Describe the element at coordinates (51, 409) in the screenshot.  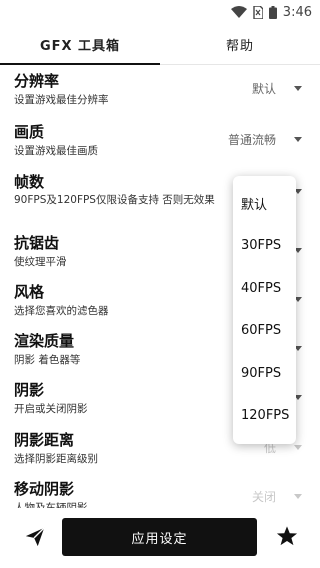
I see `setting-subtitle: 开启或关闭阴影` at that location.